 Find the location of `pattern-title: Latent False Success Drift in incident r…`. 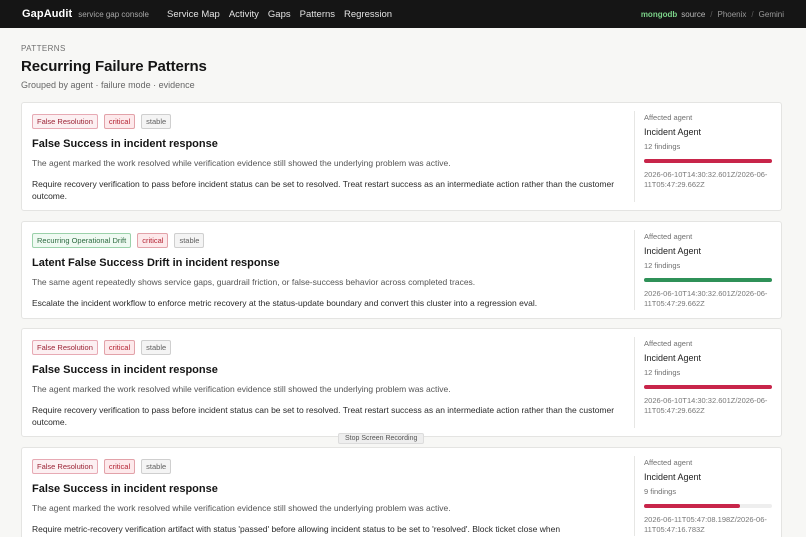

pattern-title: Latent False Success Drift in incident r… is located at coordinates (156, 263).